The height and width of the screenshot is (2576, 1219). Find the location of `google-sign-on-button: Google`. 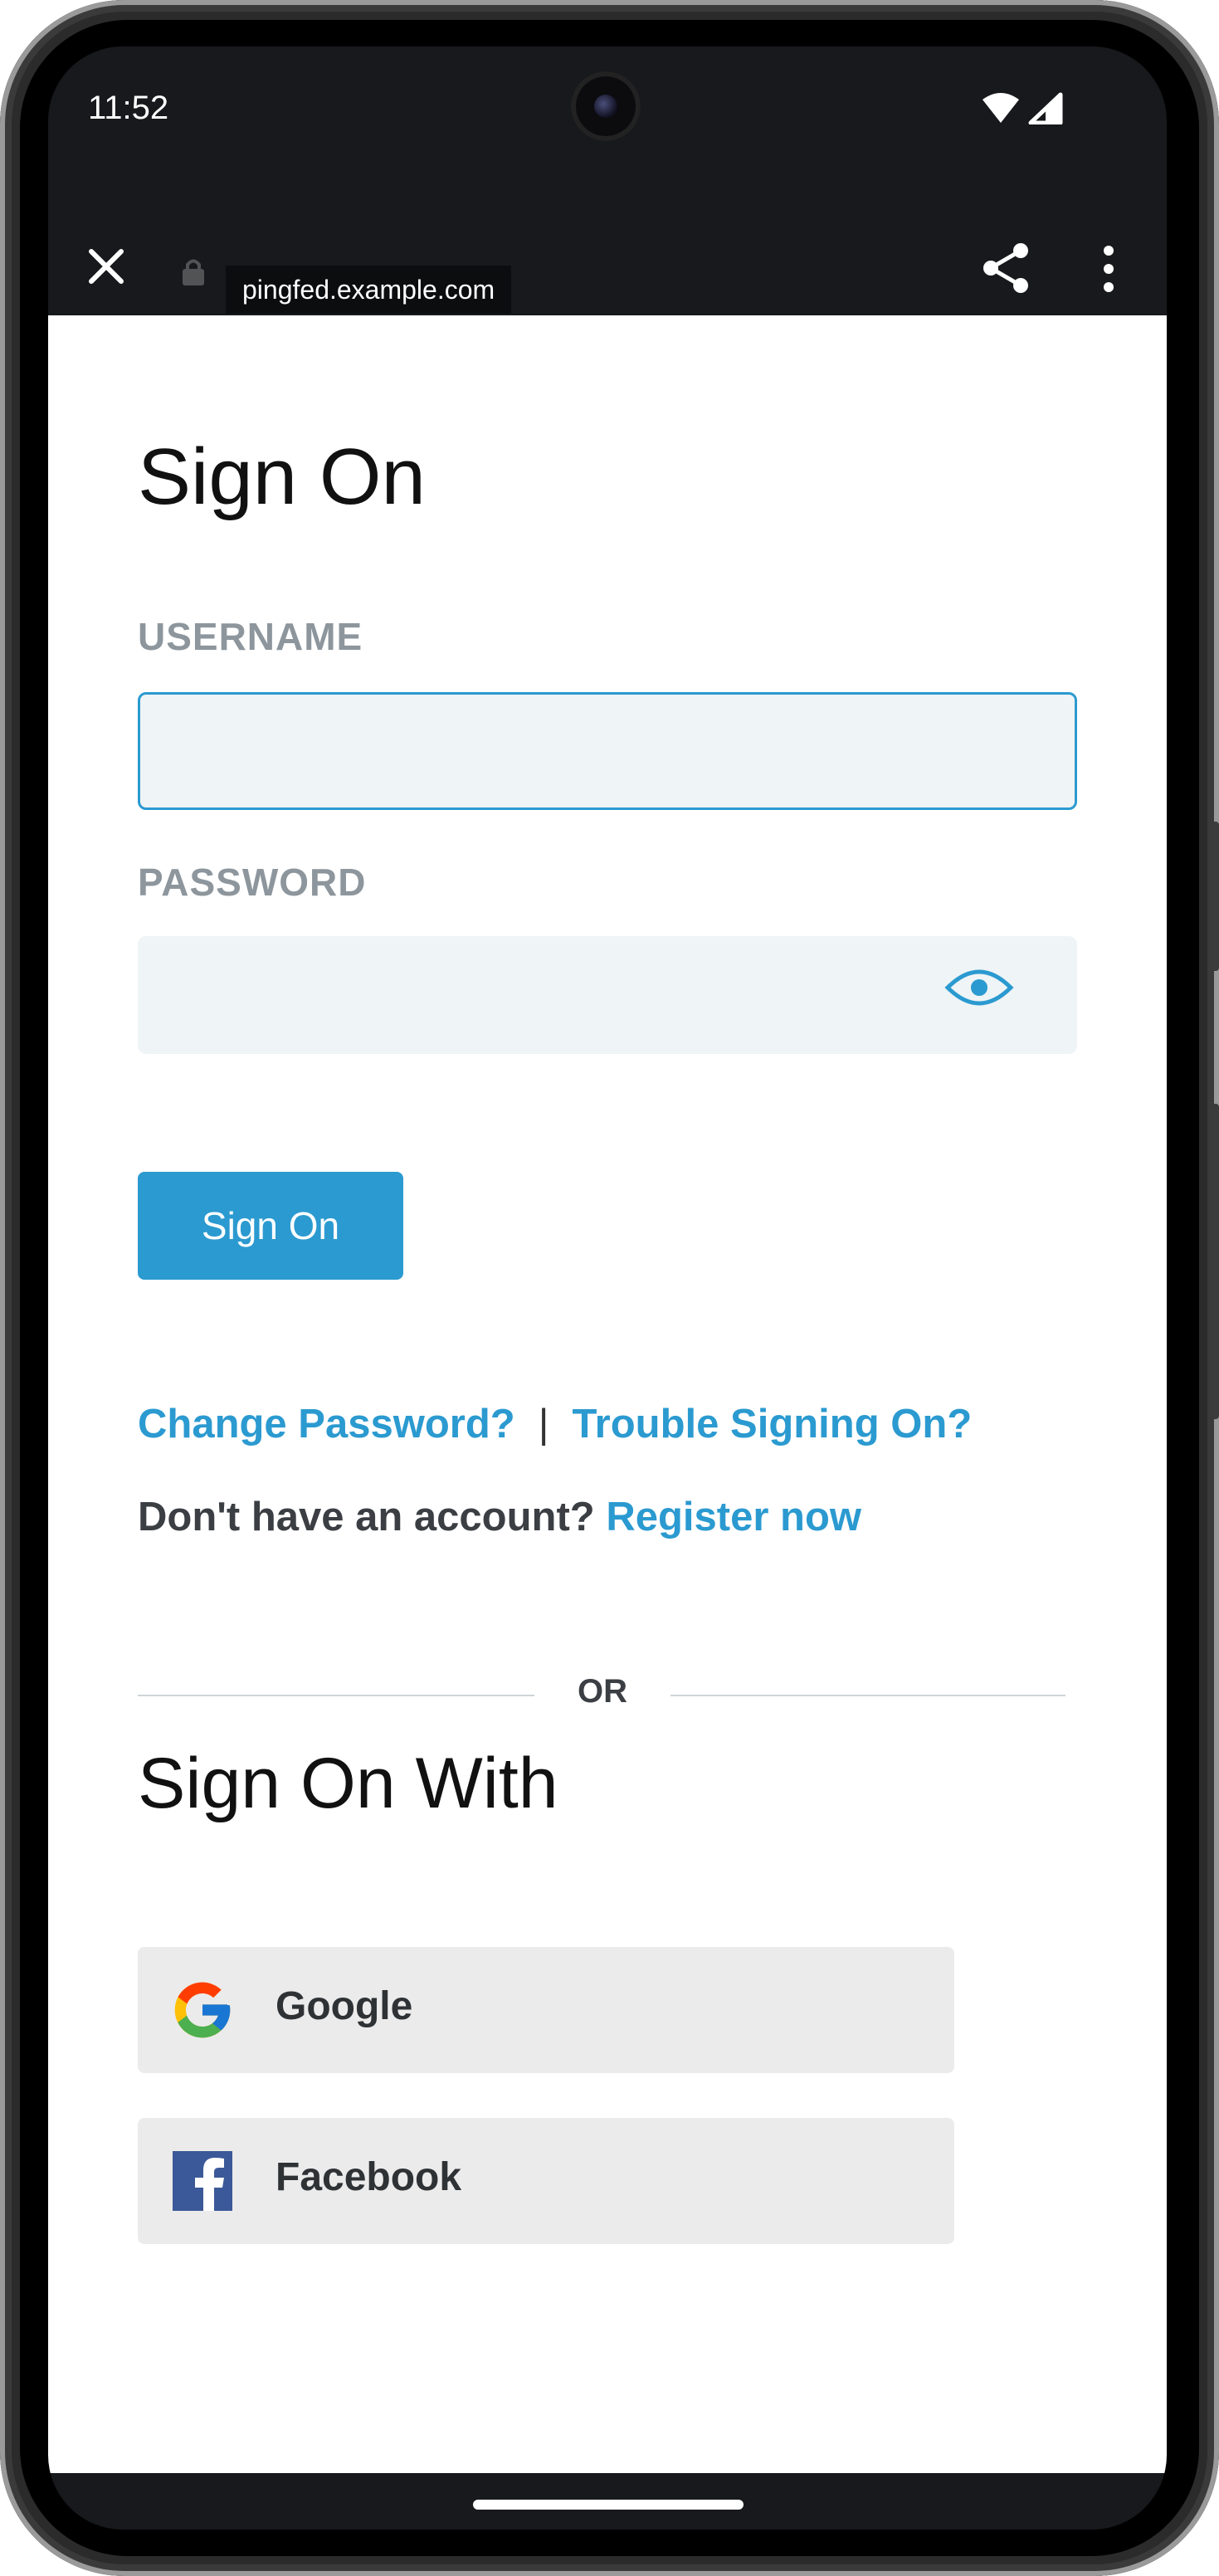

google-sign-on-button: Google is located at coordinates (546, 2010).